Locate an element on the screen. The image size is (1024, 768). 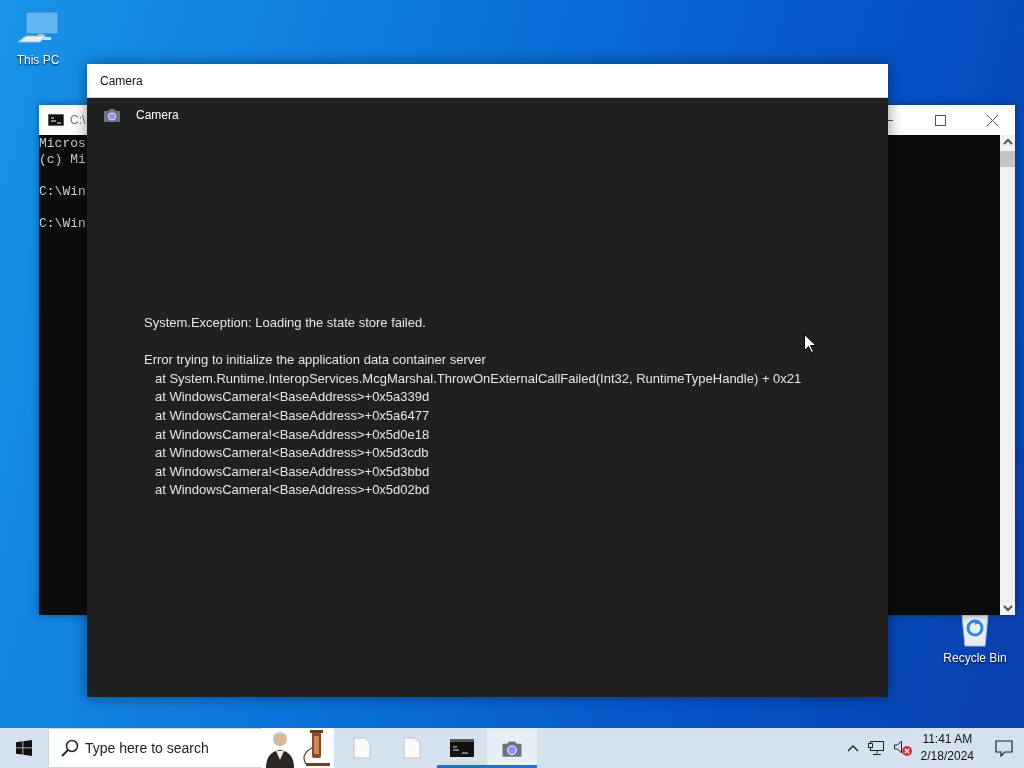
desktop-icon-label: This PC is located at coordinates (38, 60).